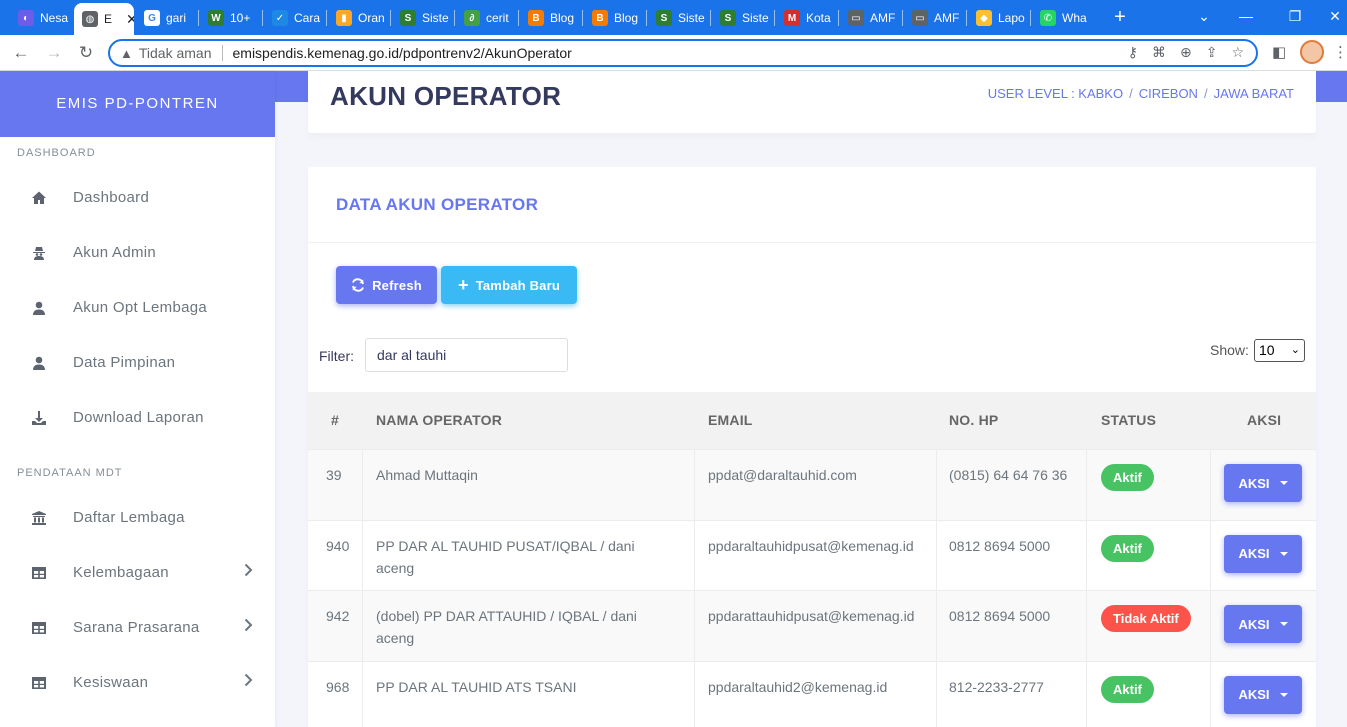  What do you see at coordinates (1246, 16) in the screenshot?
I see `minimize-icon: —` at bounding box center [1246, 16].